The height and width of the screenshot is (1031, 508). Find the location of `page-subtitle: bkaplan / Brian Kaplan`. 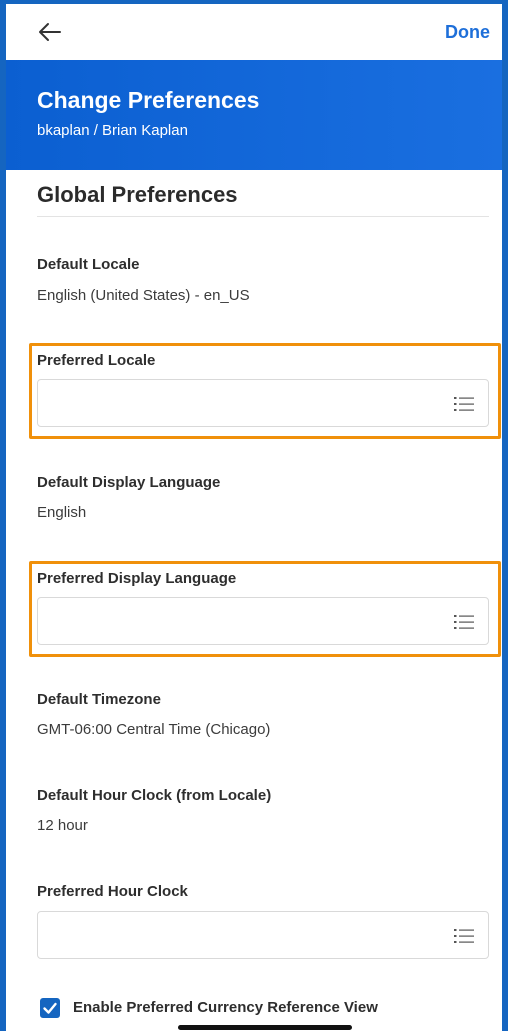

page-subtitle: bkaplan / Brian Kaplan is located at coordinates (112, 130).